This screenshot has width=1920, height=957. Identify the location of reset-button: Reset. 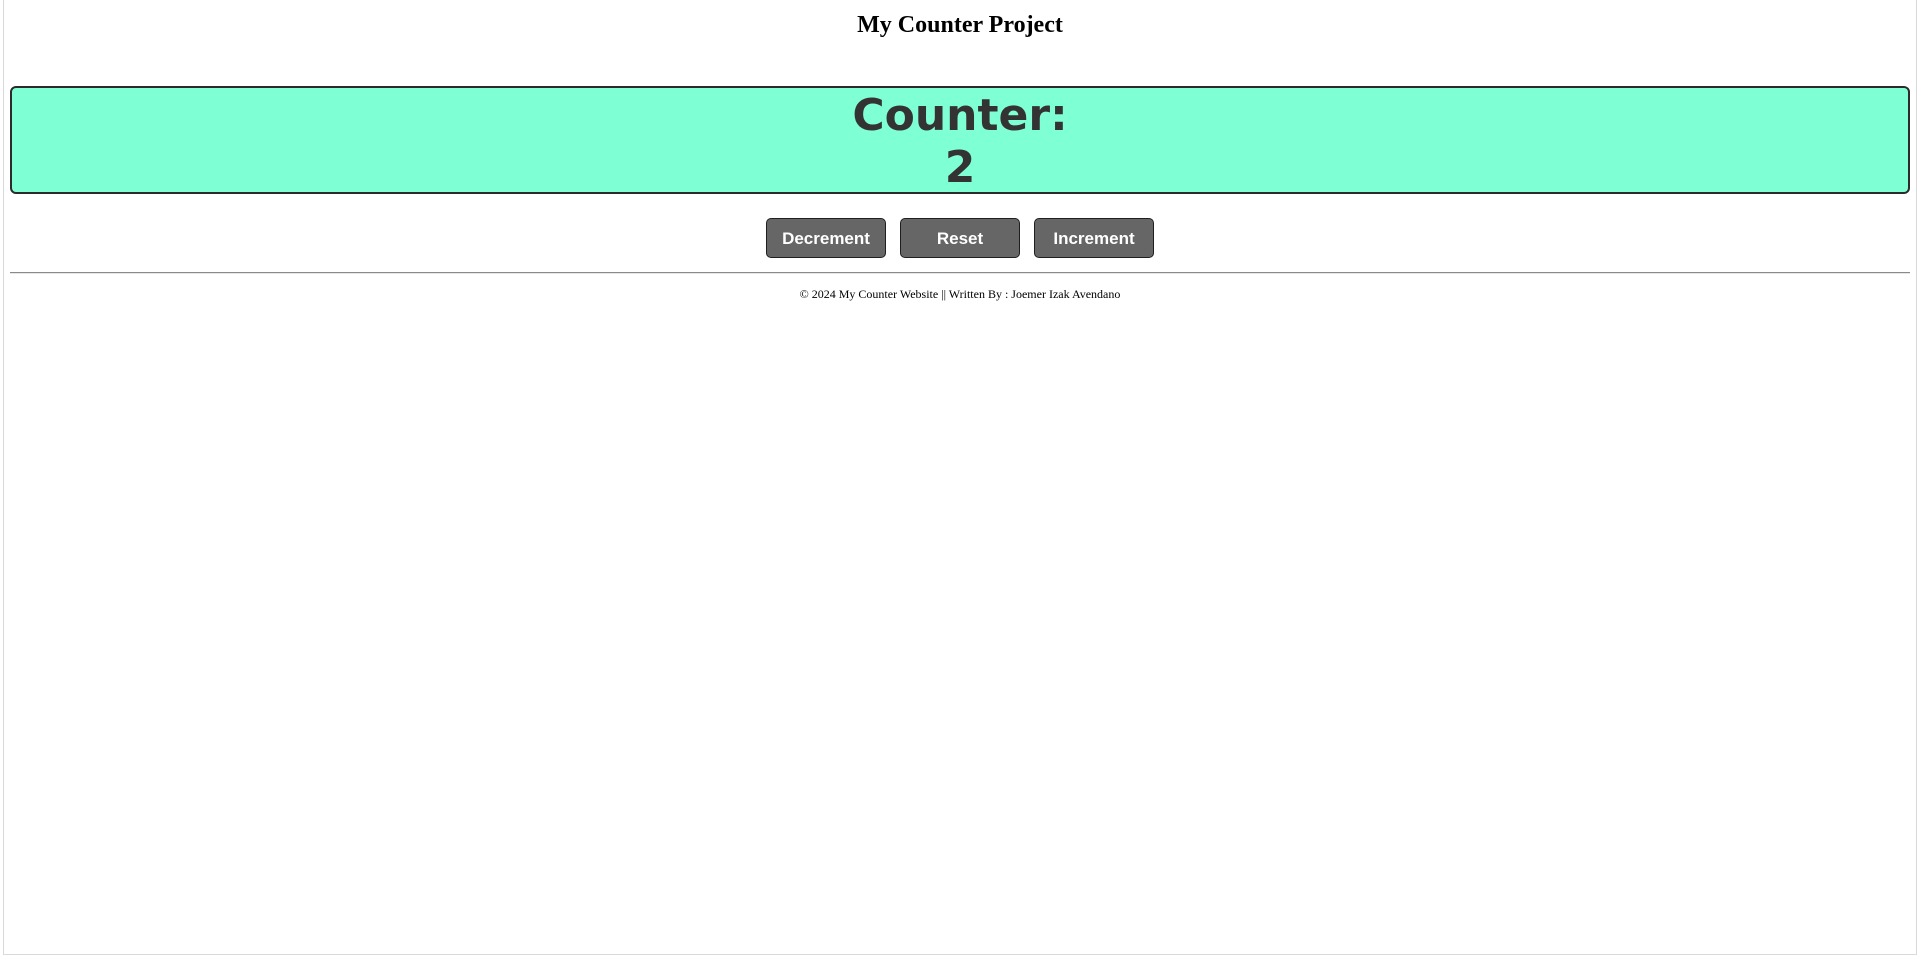
(960, 238).